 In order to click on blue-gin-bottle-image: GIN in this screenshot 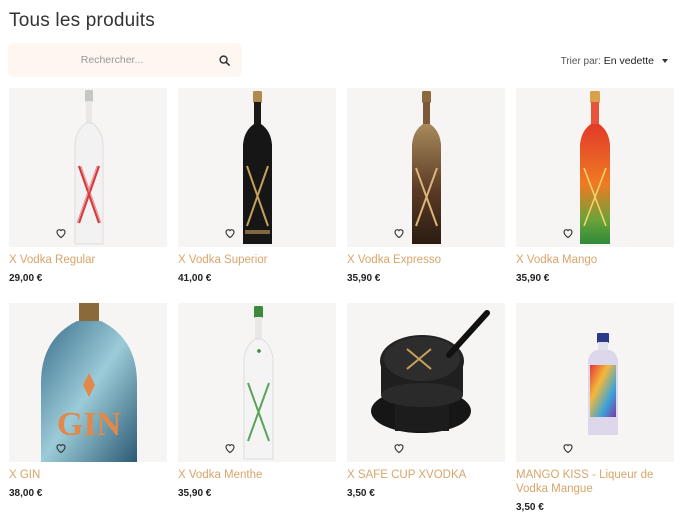, I will do `click(89, 382)`.